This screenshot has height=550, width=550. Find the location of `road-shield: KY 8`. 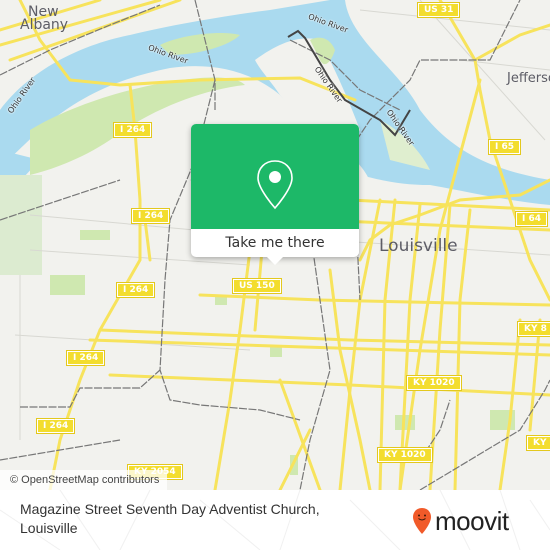

road-shield: KY 8 is located at coordinates (533, 329).